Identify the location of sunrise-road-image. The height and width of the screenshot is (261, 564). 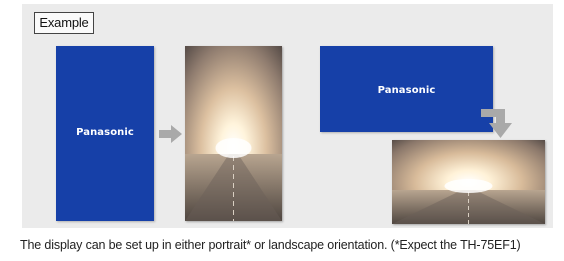
(233, 133).